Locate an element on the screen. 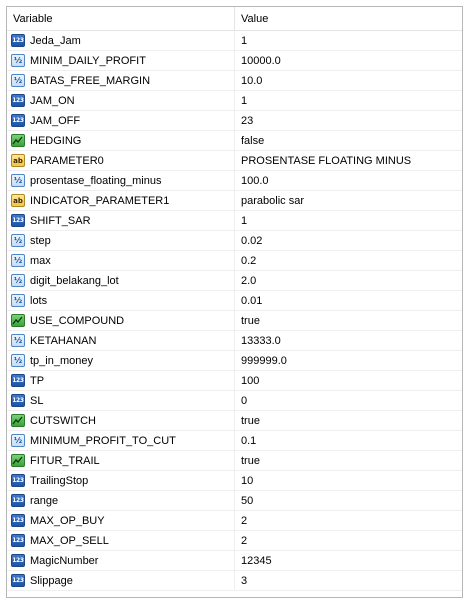 This screenshot has height=605, width=471. variable-name: MAX_OP_BUY is located at coordinates (67, 520).